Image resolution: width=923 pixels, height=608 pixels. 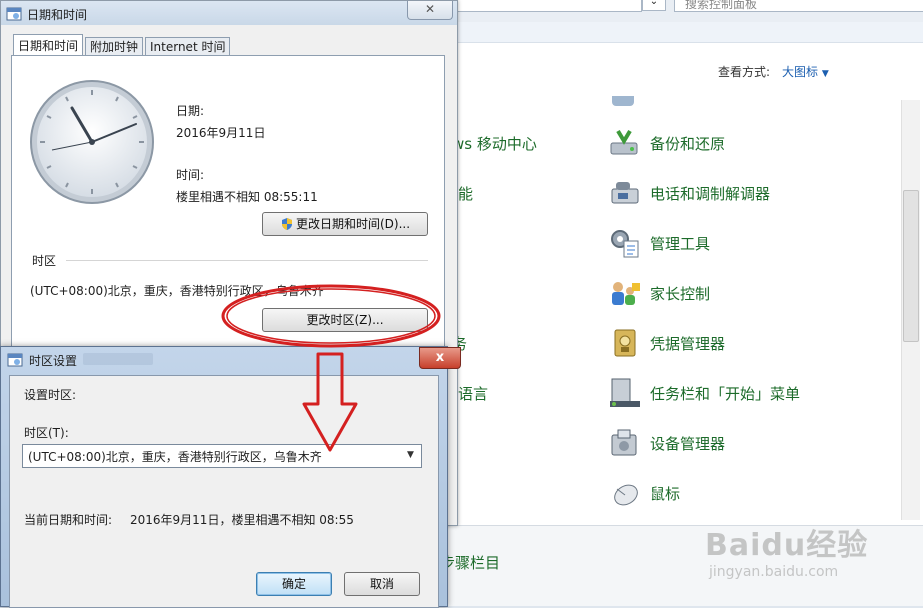 I want to click on highlight-ellipse, so click(x=331, y=316).